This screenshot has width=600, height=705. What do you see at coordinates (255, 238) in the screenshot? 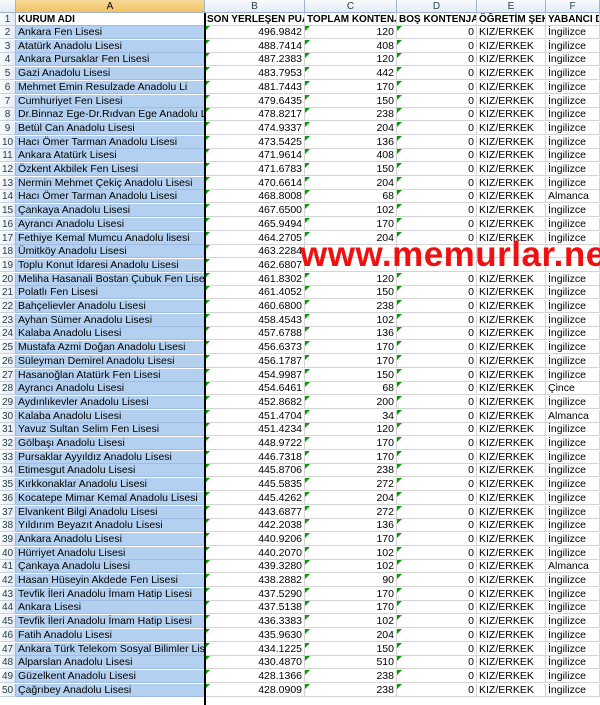
I see `cell-puan: 464.2705` at bounding box center [255, 238].